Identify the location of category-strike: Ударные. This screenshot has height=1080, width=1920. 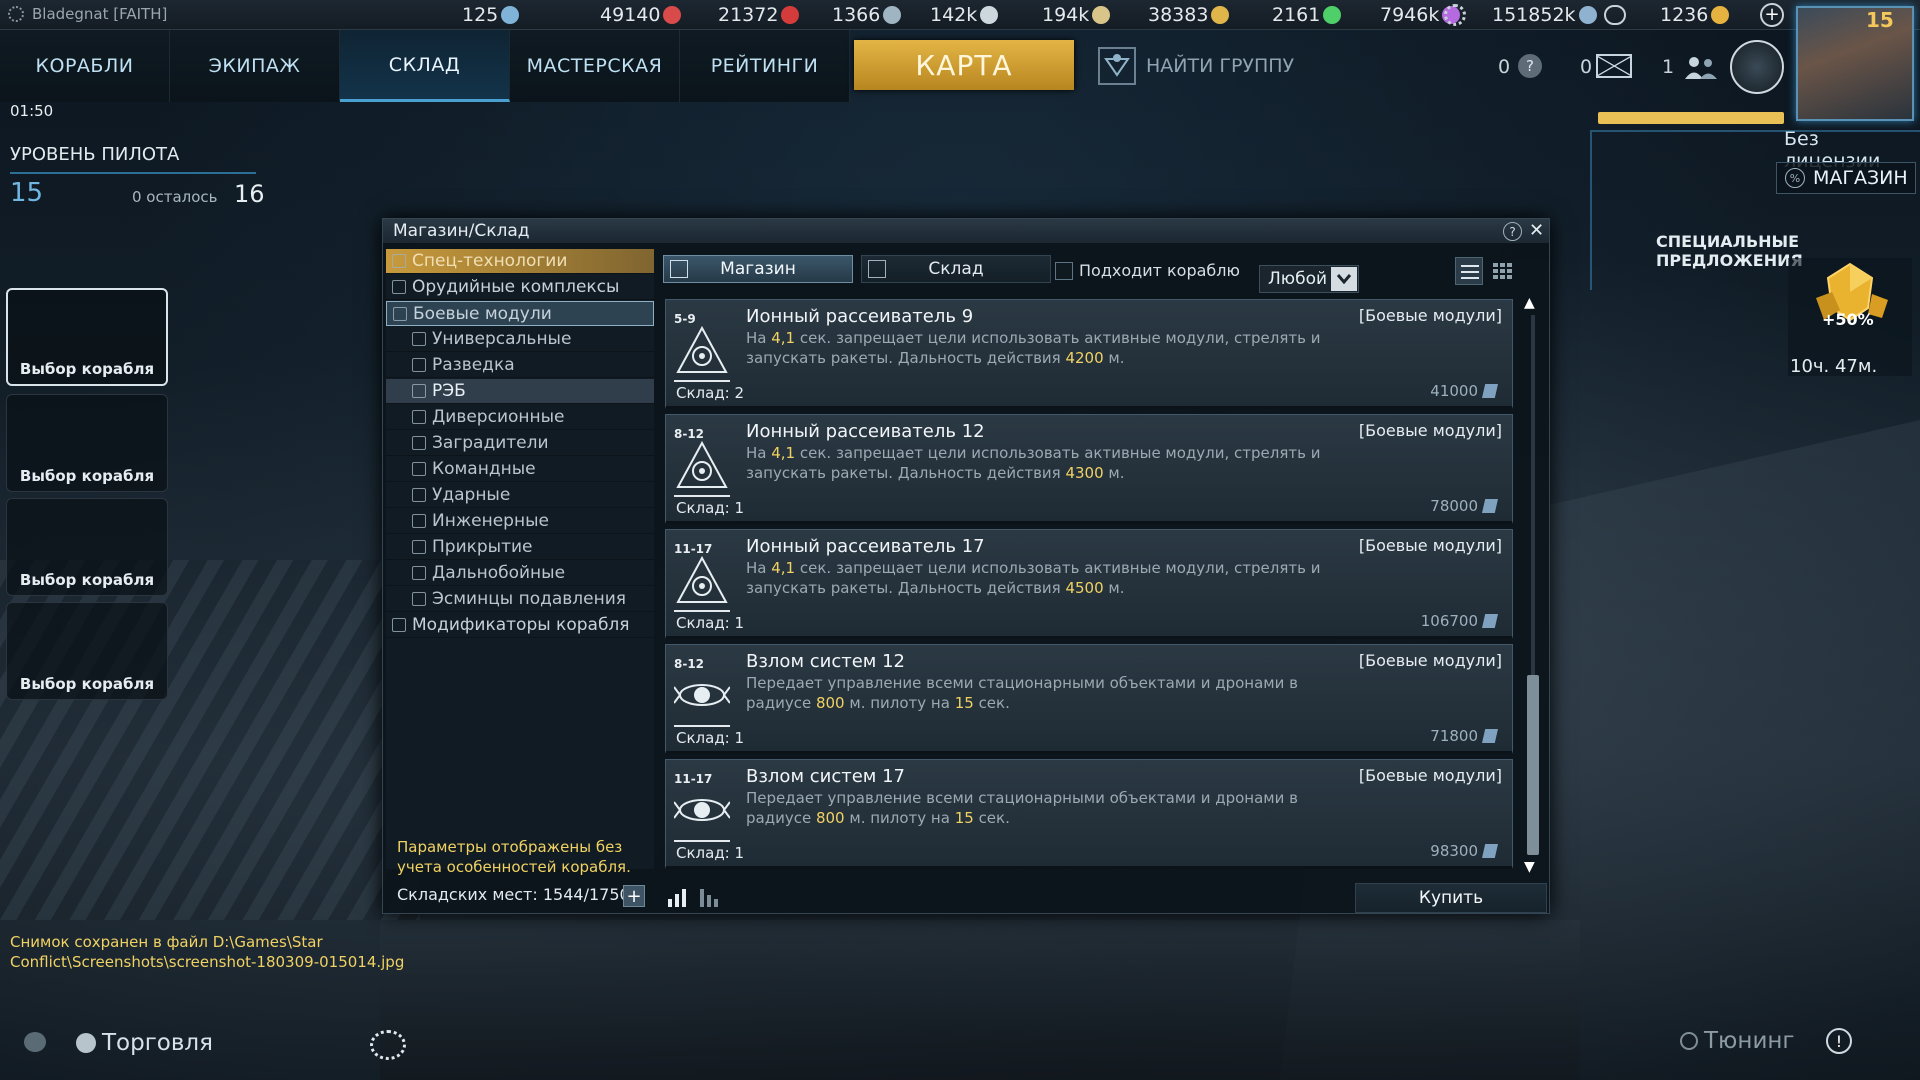
(520, 495).